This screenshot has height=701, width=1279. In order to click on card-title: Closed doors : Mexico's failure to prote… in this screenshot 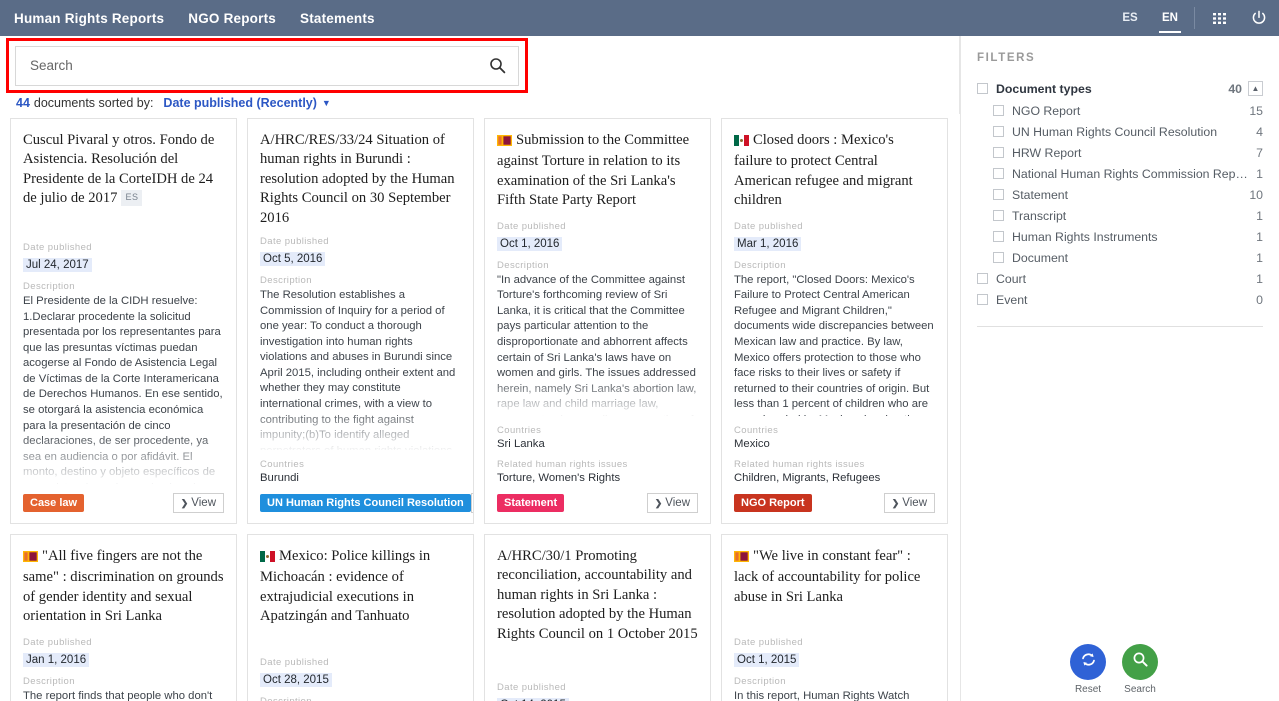, I will do `click(834, 171)`.